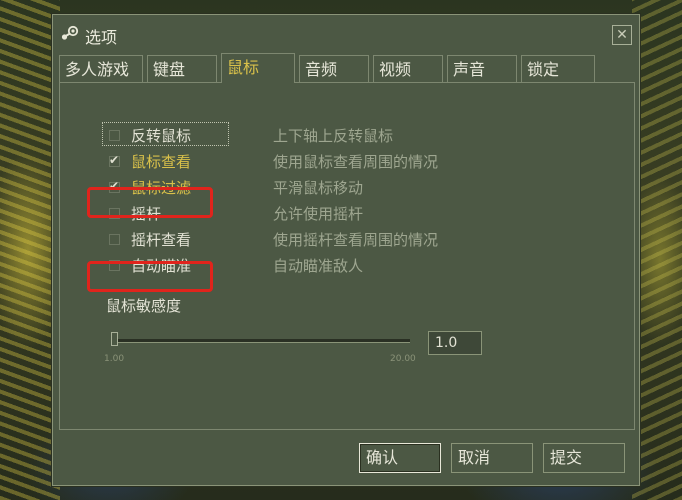 Image resolution: width=682 pixels, height=500 pixels. I want to click on highlight-mouse-filter, so click(150, 202).